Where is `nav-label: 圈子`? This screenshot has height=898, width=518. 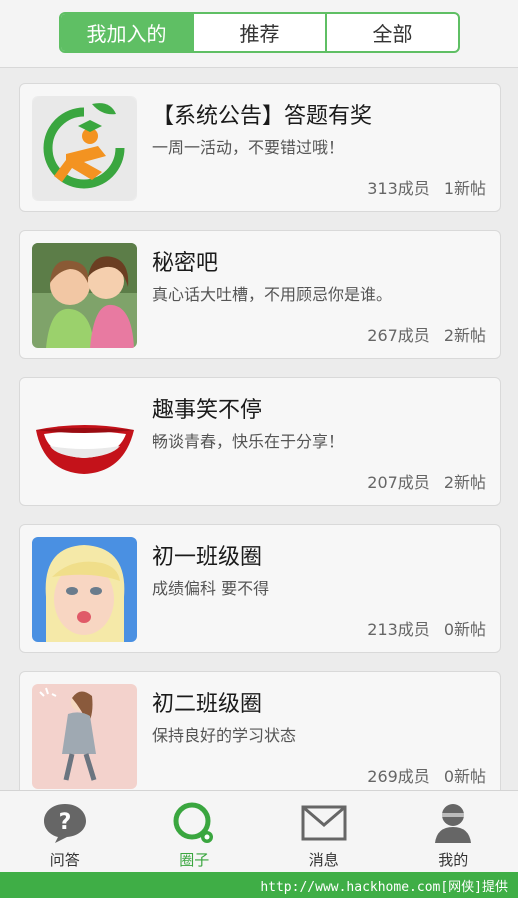 nav-label: 圈子 is located at coordinates (194, 860).